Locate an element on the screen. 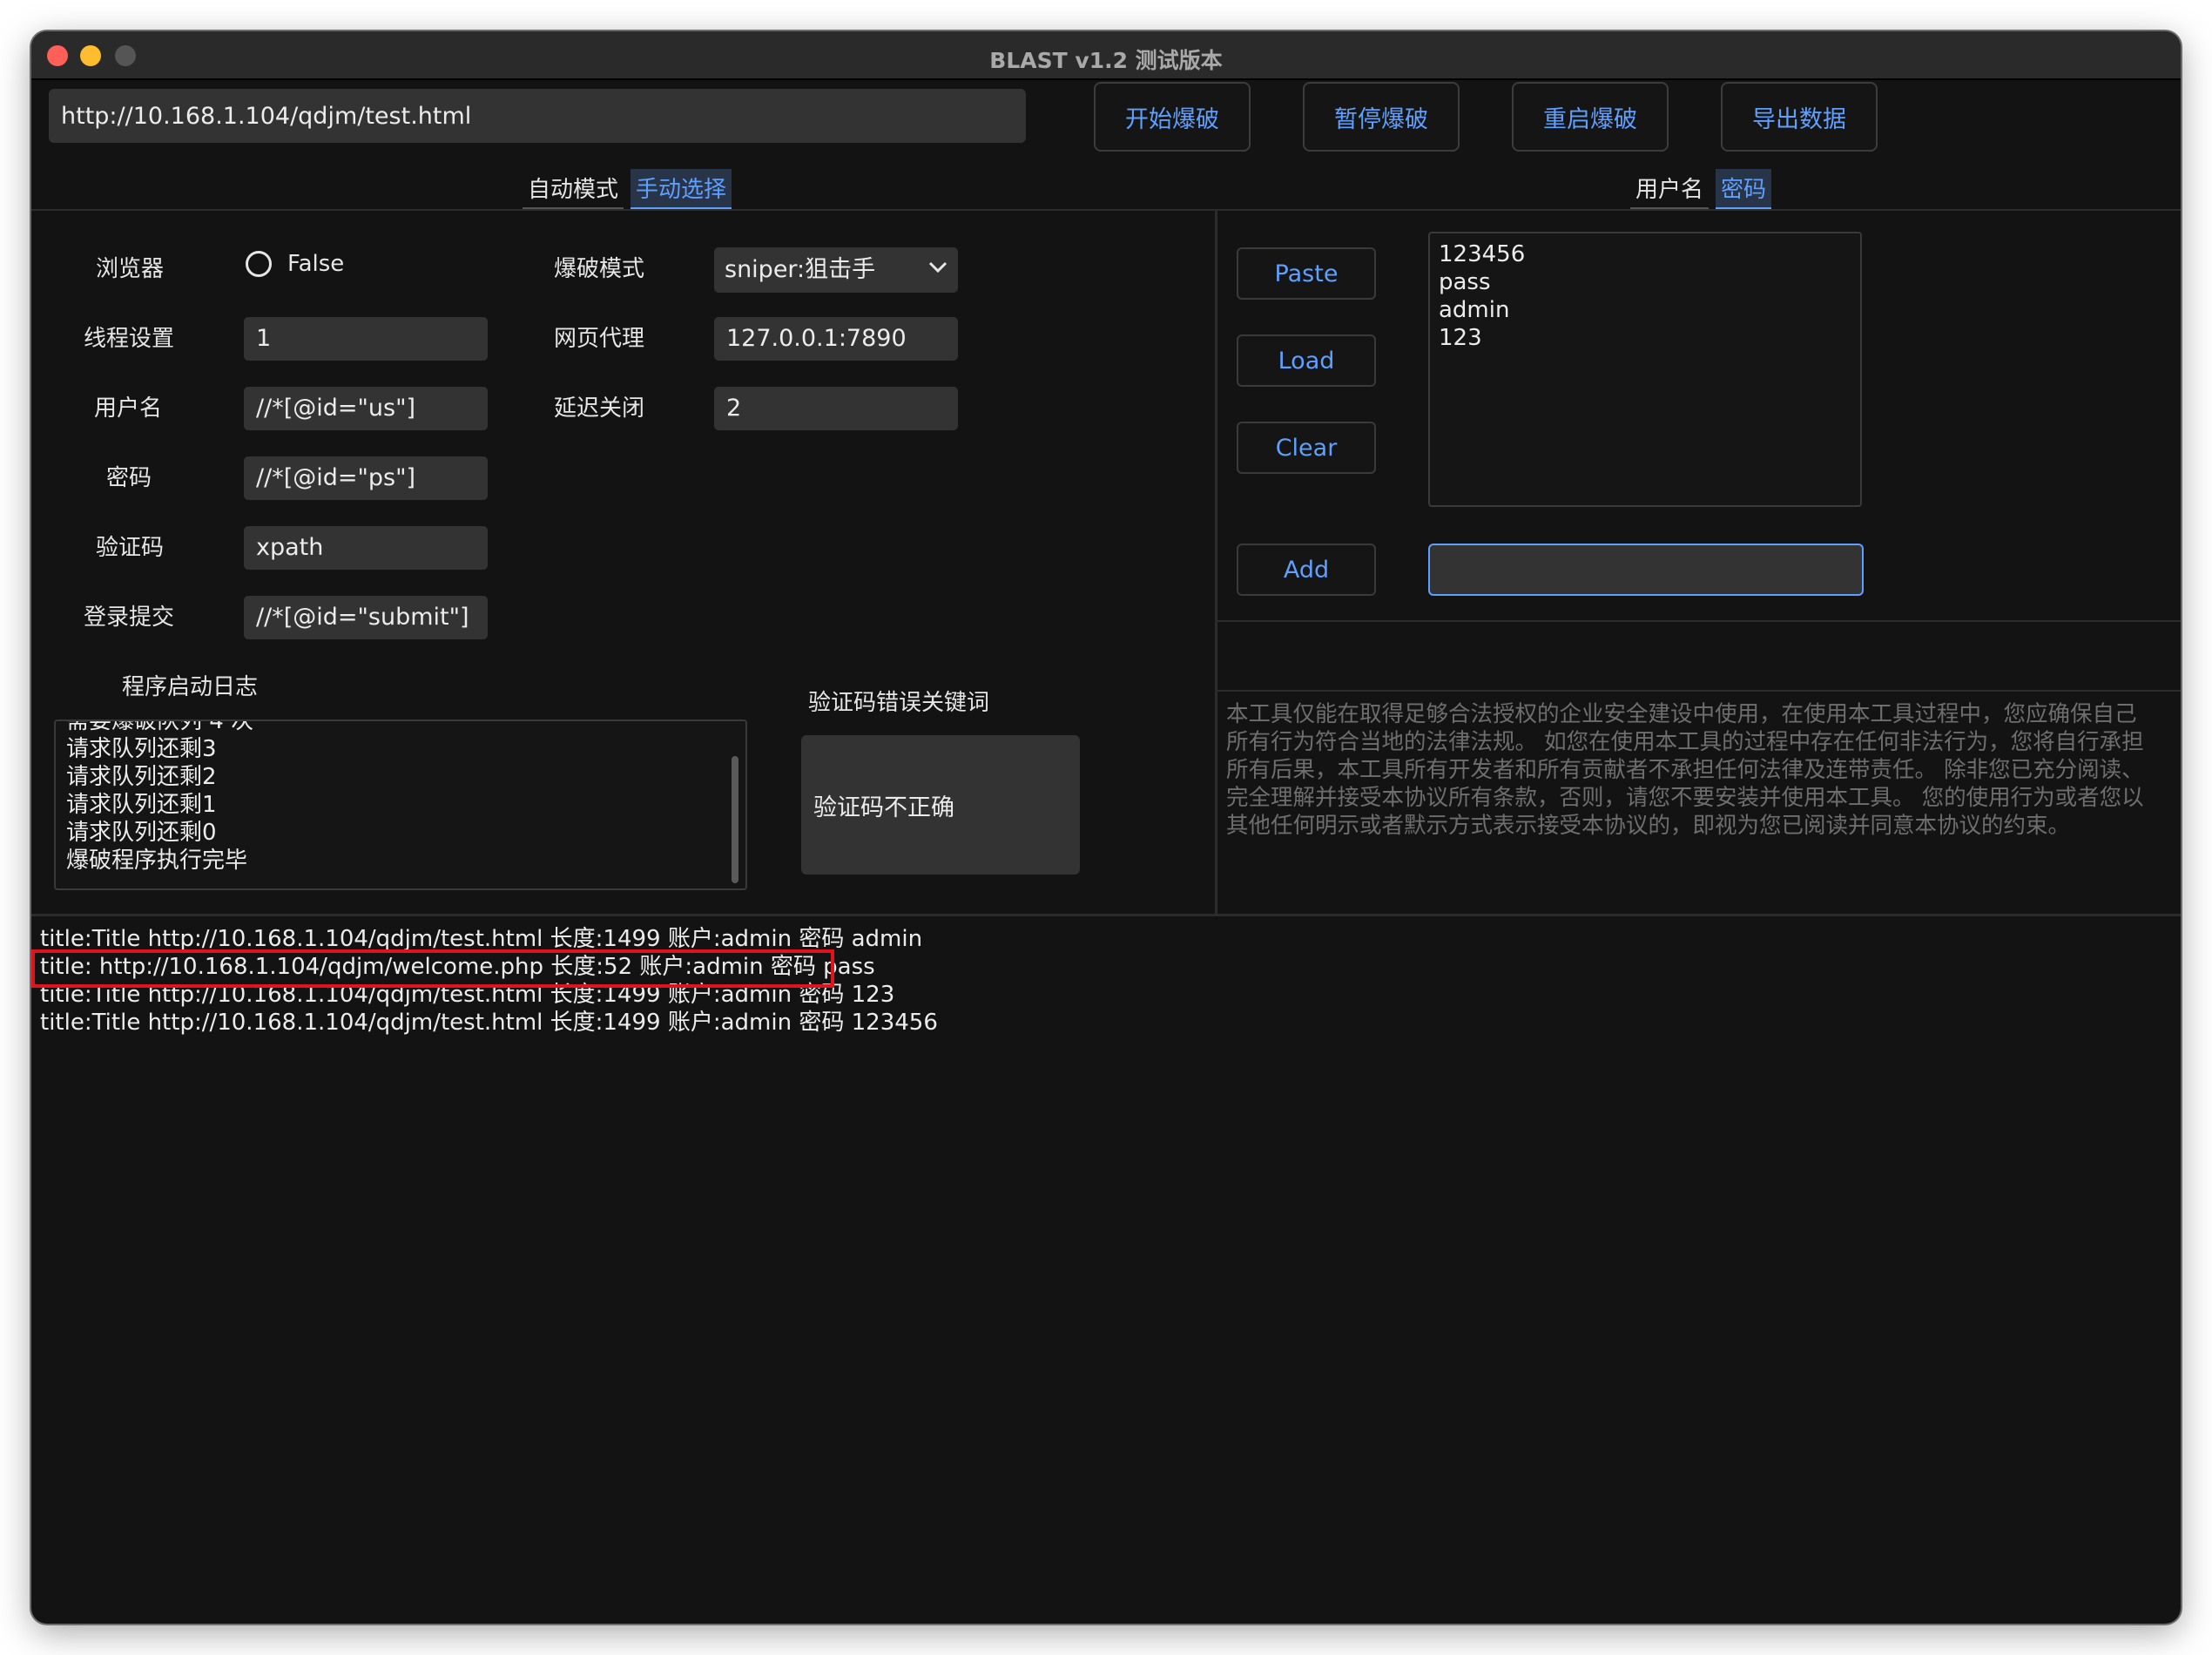 Image resolution: width=2212 pixels, height=1655 pixels. password-xpath-input: //*[@id="ps"] is located at coordinates (366, 478).